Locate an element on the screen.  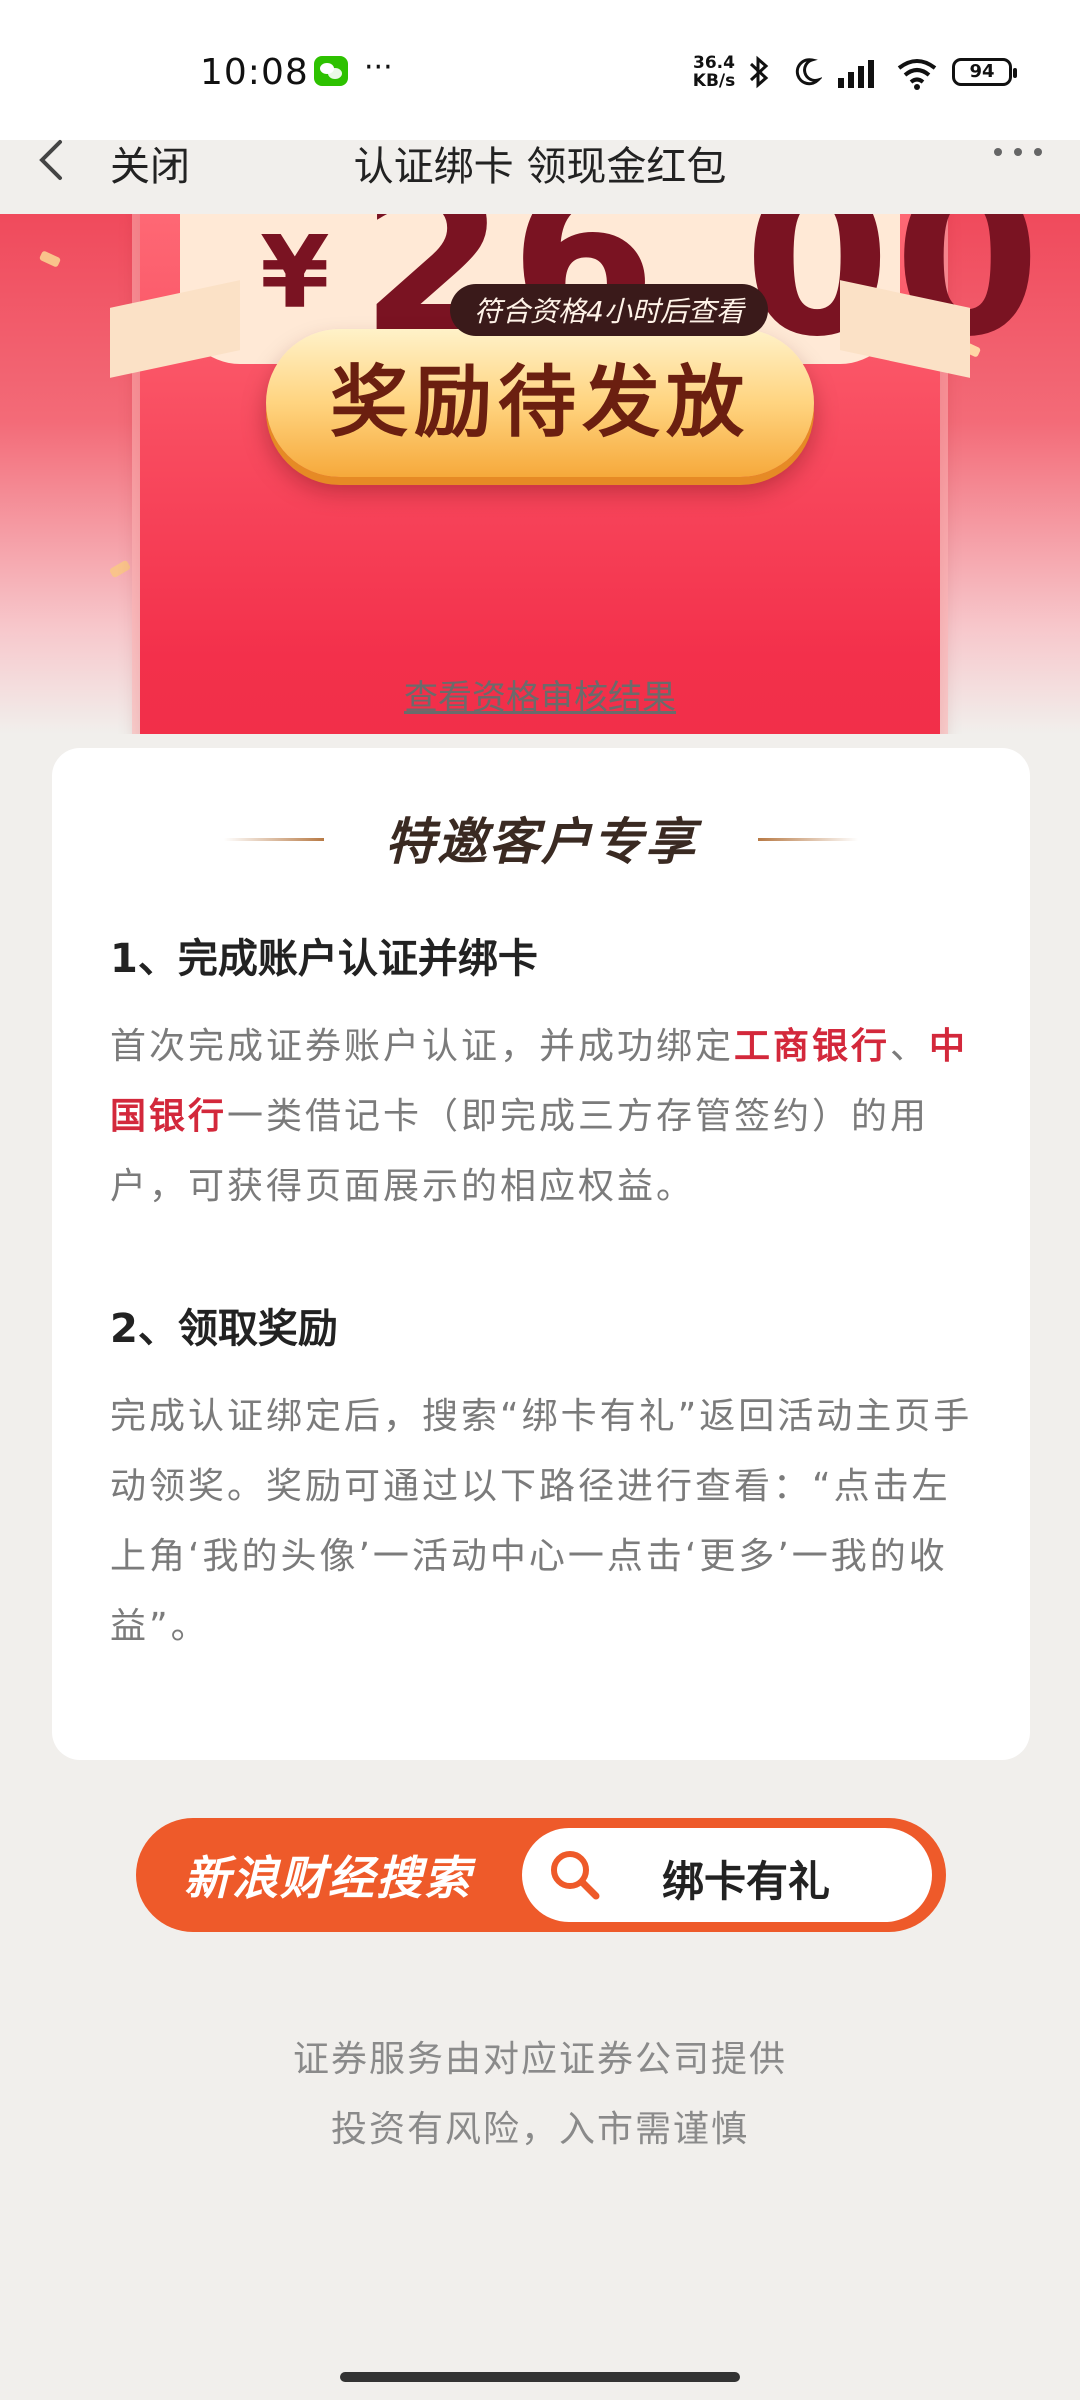
bank-icbc: 工商银行 is located at coordinates (812, 1046).